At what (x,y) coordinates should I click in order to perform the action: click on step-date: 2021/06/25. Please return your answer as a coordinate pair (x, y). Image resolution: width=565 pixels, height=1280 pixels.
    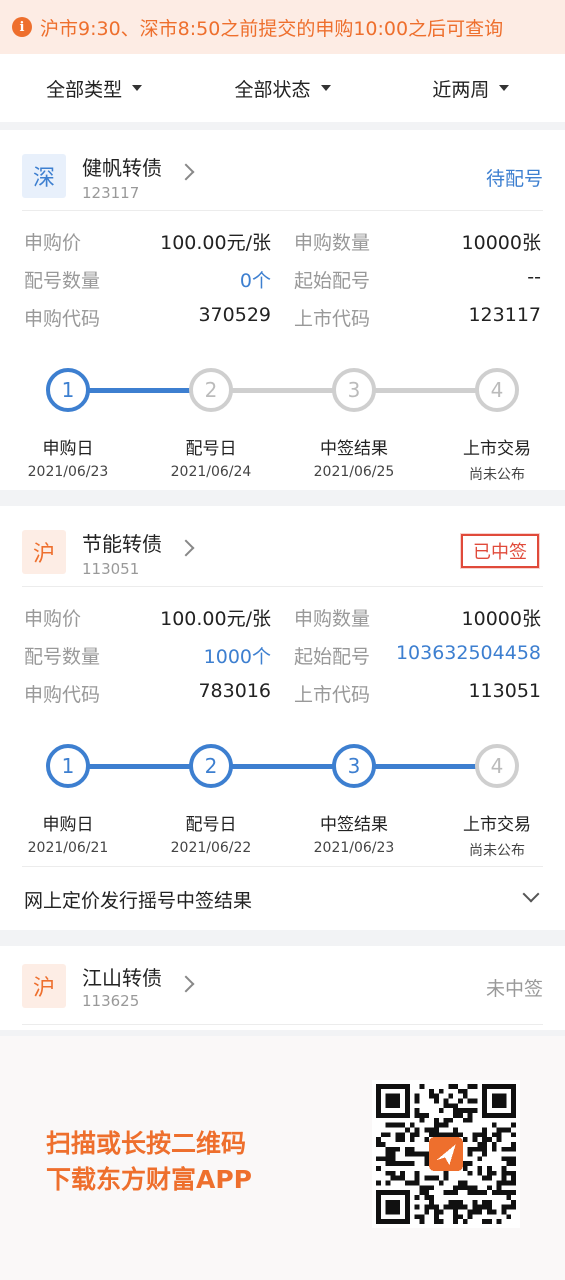
    Looking at the image, I should click on (354, 472).